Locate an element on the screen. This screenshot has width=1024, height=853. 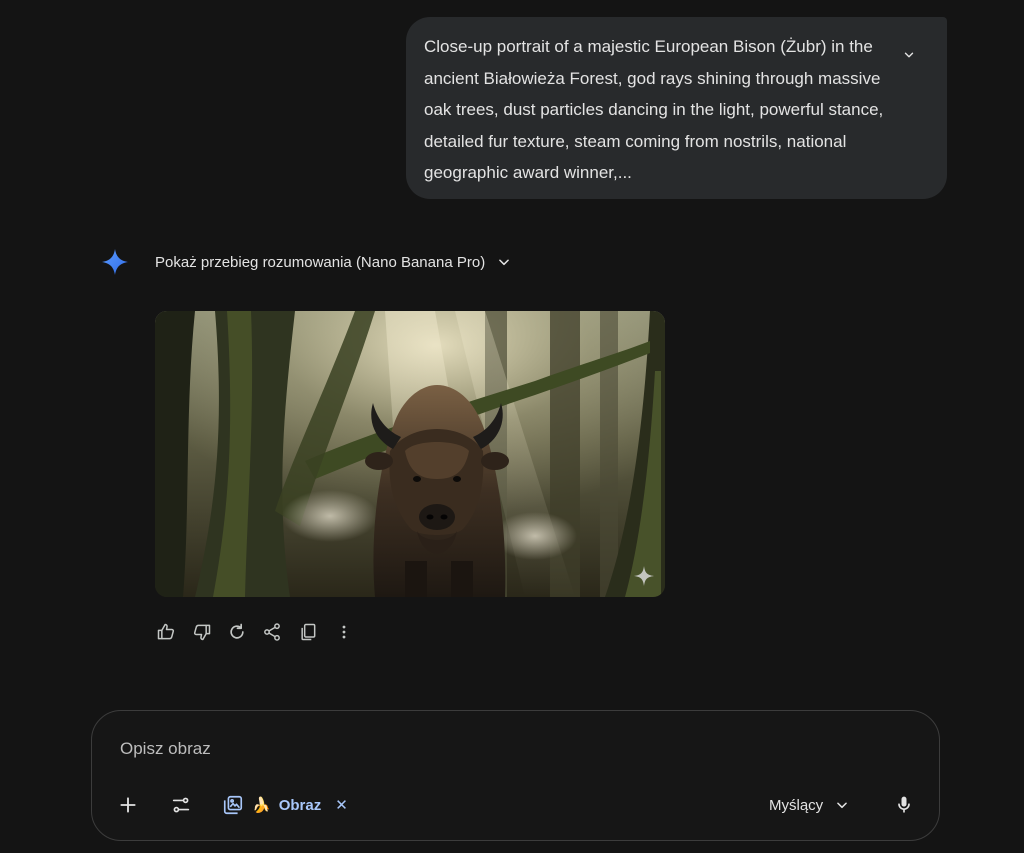
microphone-icon is located at coordinates (904, 804).